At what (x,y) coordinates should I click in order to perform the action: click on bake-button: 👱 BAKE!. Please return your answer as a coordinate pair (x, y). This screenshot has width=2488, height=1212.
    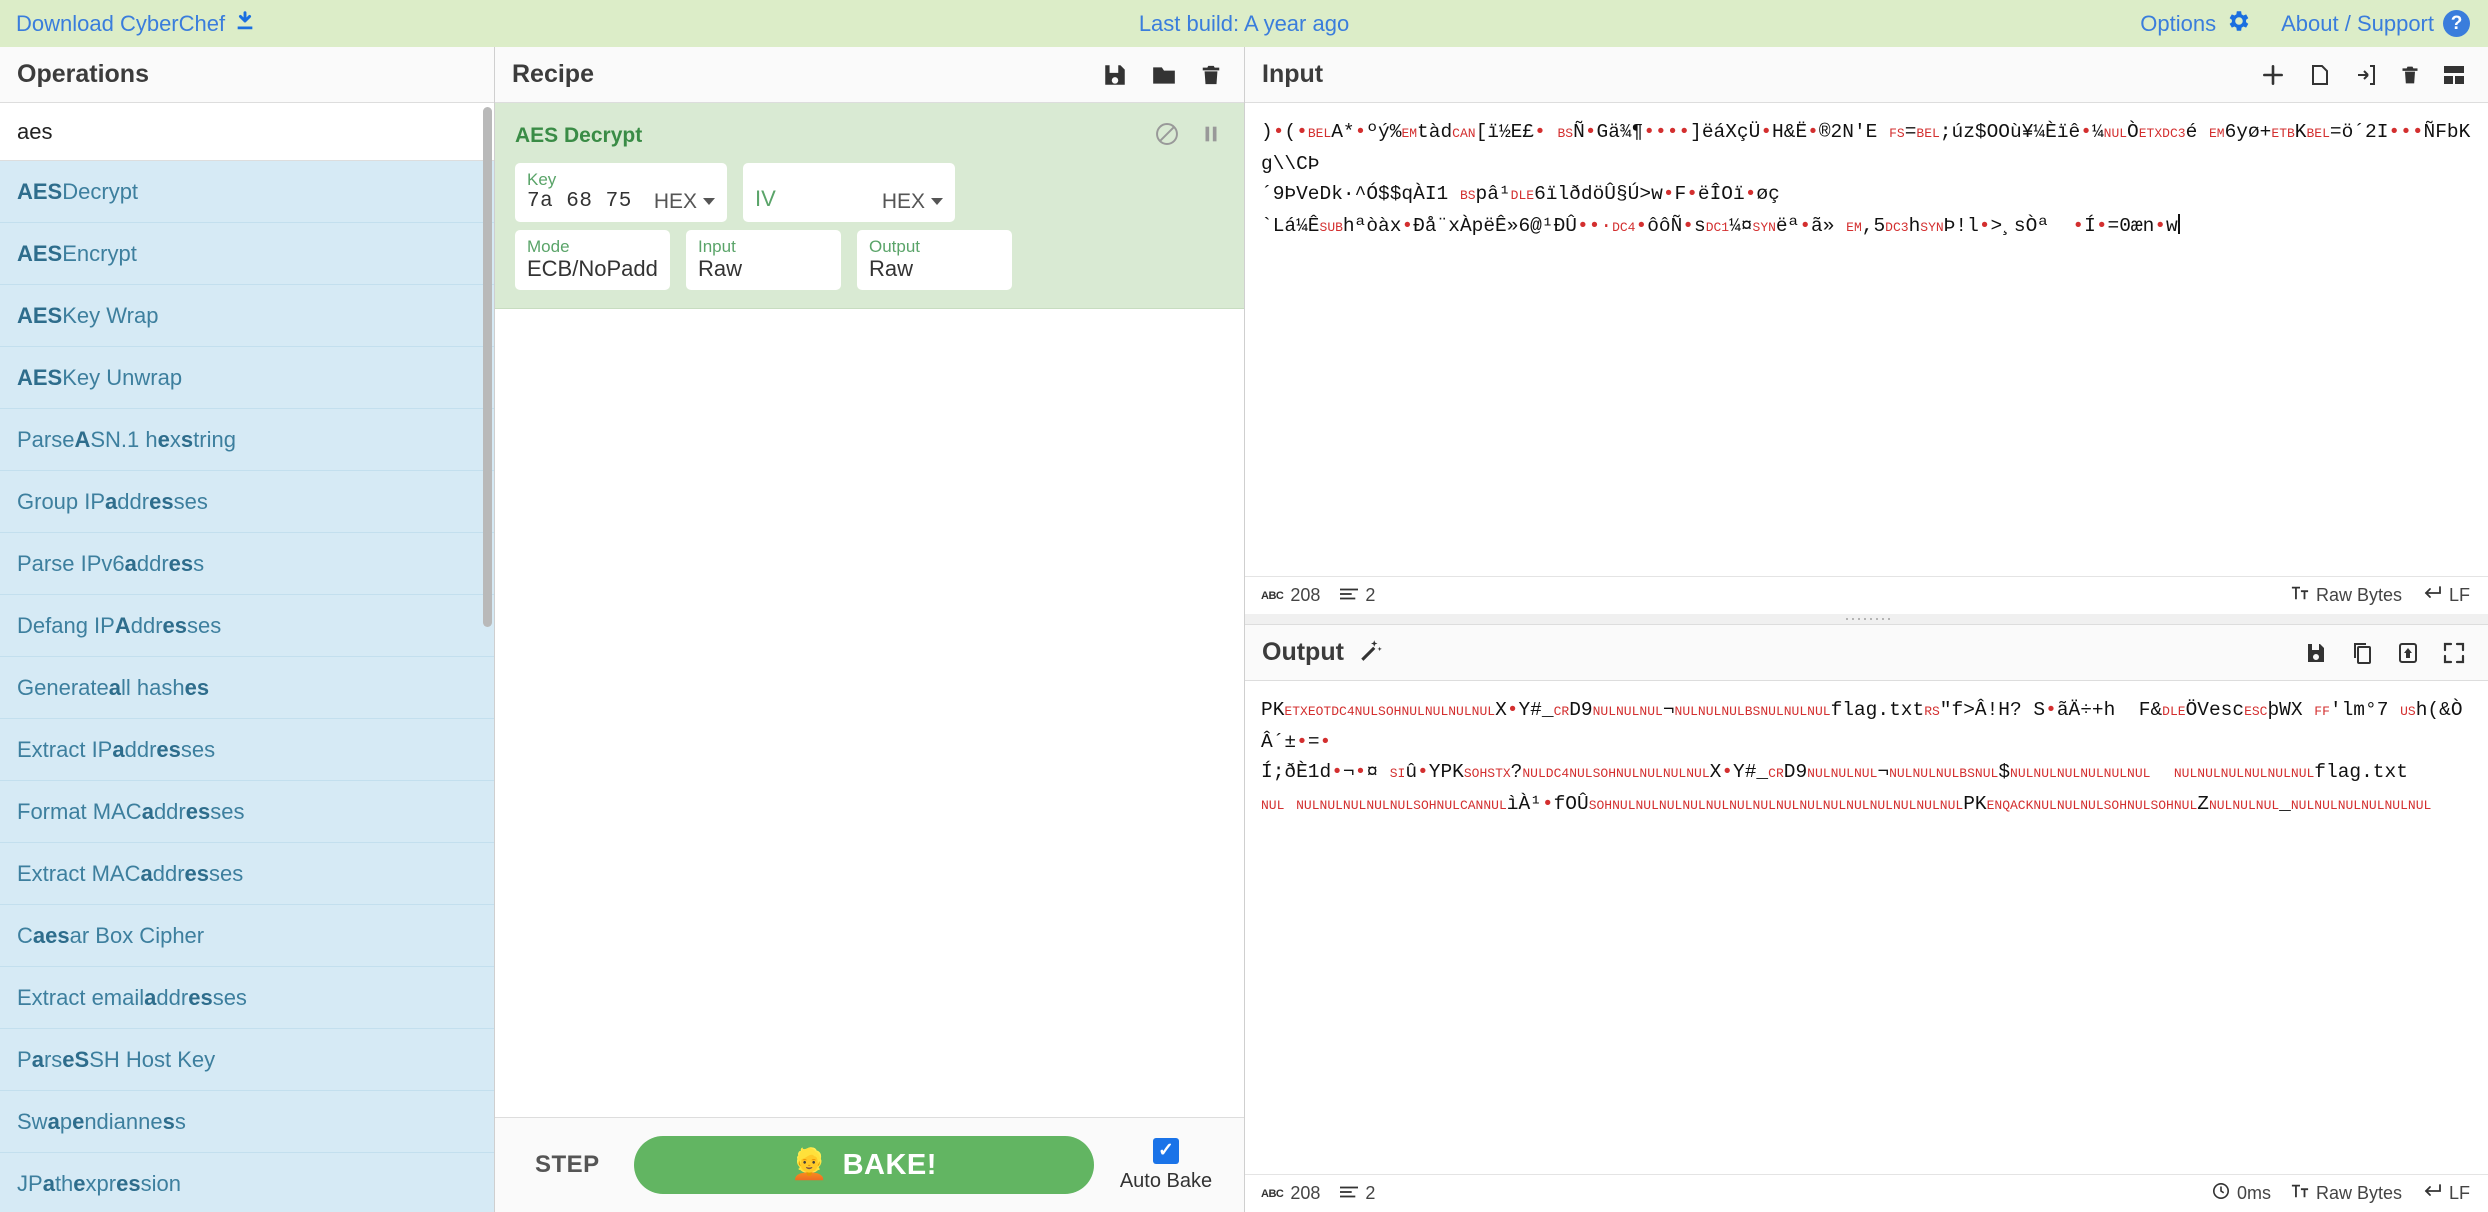
    Looking at the image, I should click on (863, 1165).